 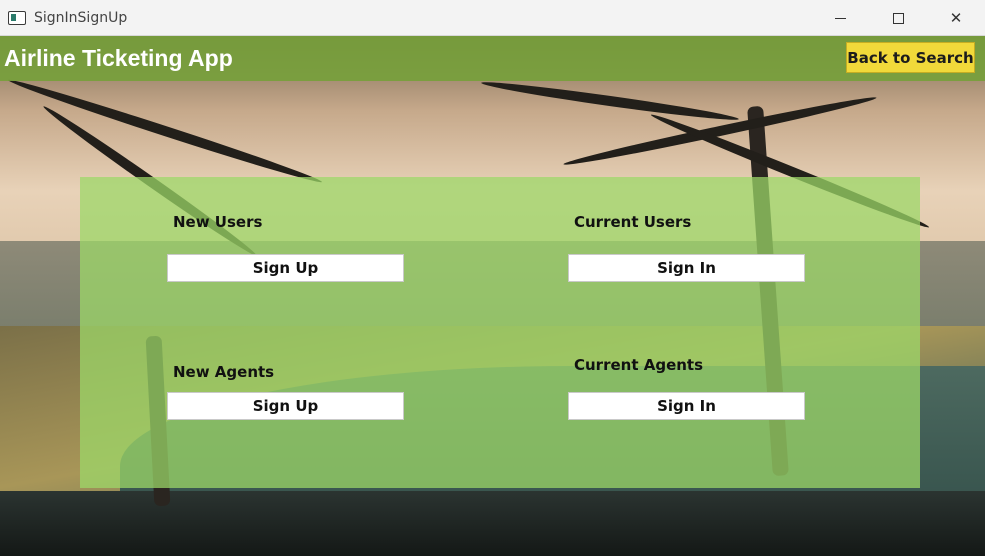 I want to click on new-users-sign-up-button: Sign Up, so click(x=285, y=268).